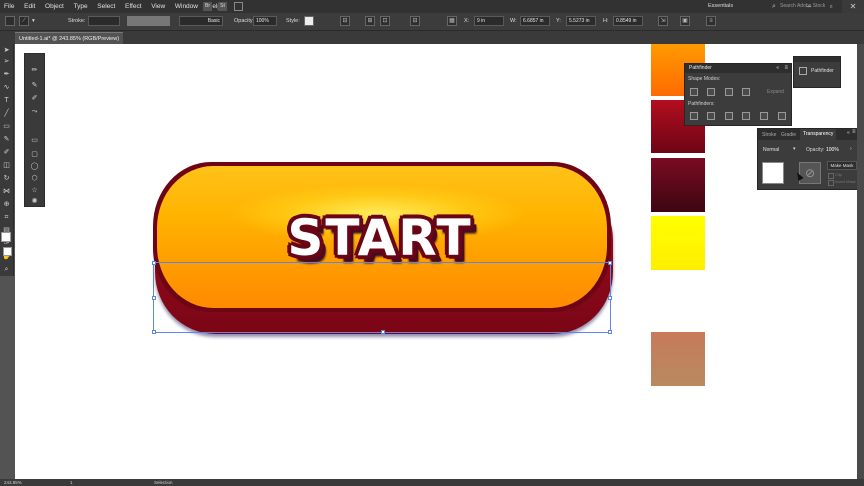  Describe the element at coordinates (729, 92) in the screenshot. I see `intersect-icon` at that location.